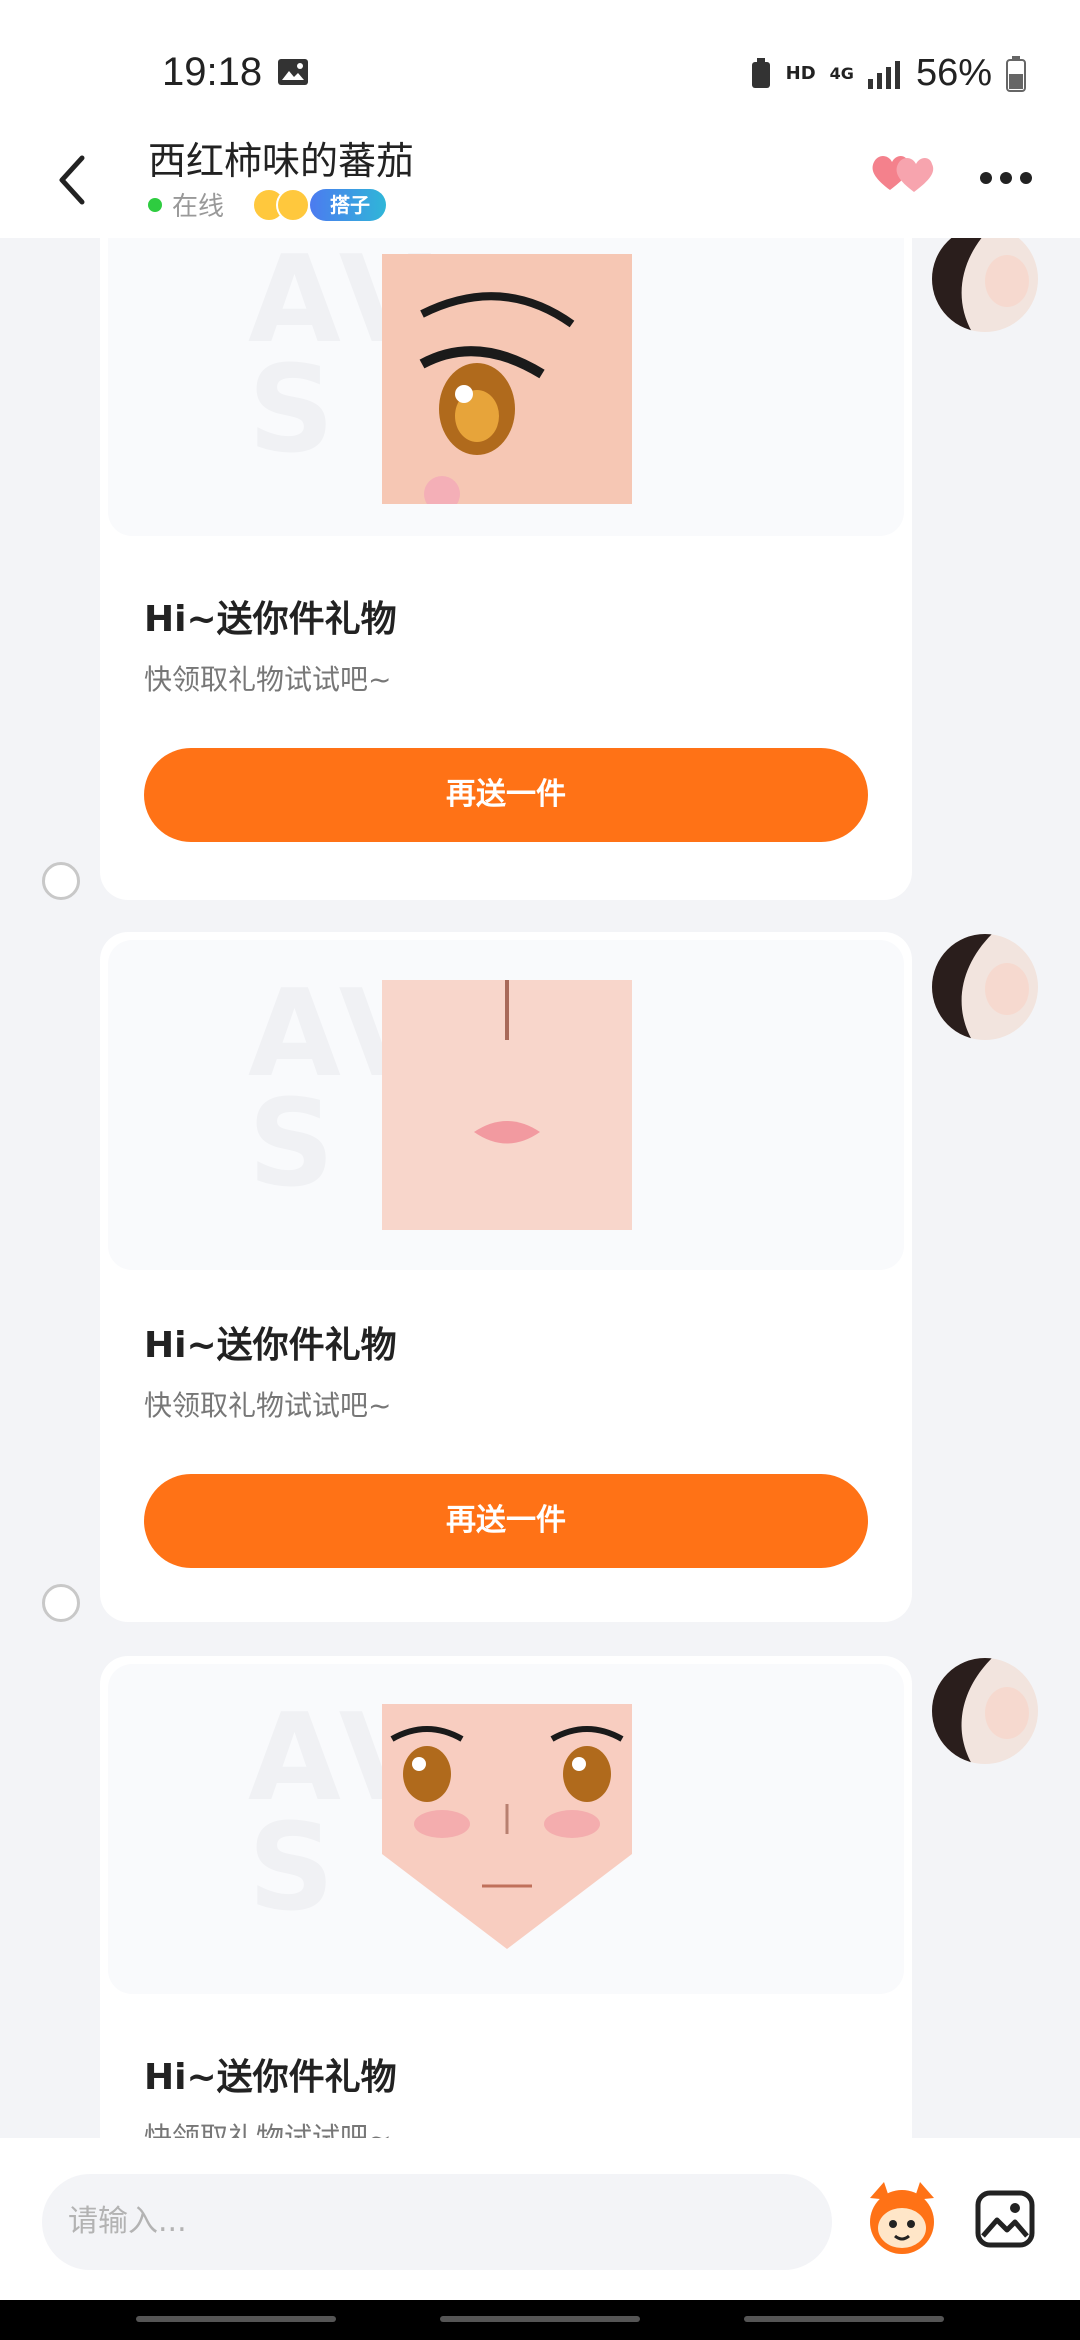  What do you see at coordinates (841, 73) in the screenshot?
I see `network-type: 4G` at bounding box center [841, 73].